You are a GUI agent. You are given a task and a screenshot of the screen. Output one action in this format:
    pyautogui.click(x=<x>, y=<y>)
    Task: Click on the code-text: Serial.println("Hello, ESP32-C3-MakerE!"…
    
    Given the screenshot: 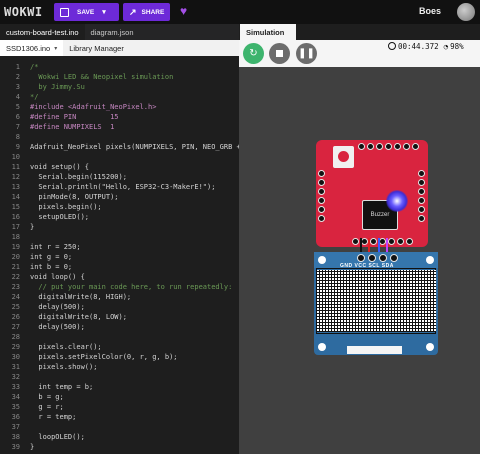 What is the action you would take?
    pyautogui.click(x=123, y=187)
    